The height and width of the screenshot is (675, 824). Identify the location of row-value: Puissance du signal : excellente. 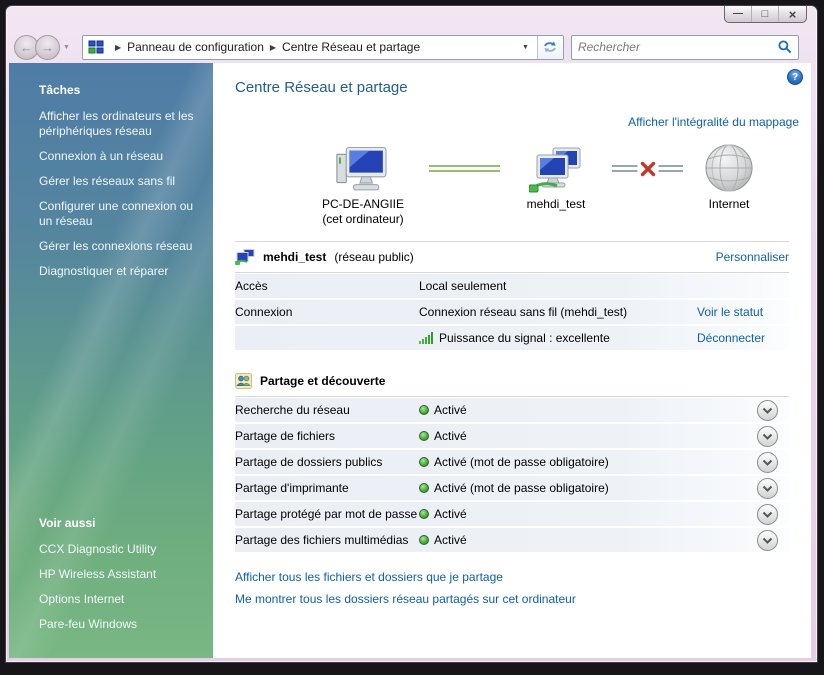
(524, 338).